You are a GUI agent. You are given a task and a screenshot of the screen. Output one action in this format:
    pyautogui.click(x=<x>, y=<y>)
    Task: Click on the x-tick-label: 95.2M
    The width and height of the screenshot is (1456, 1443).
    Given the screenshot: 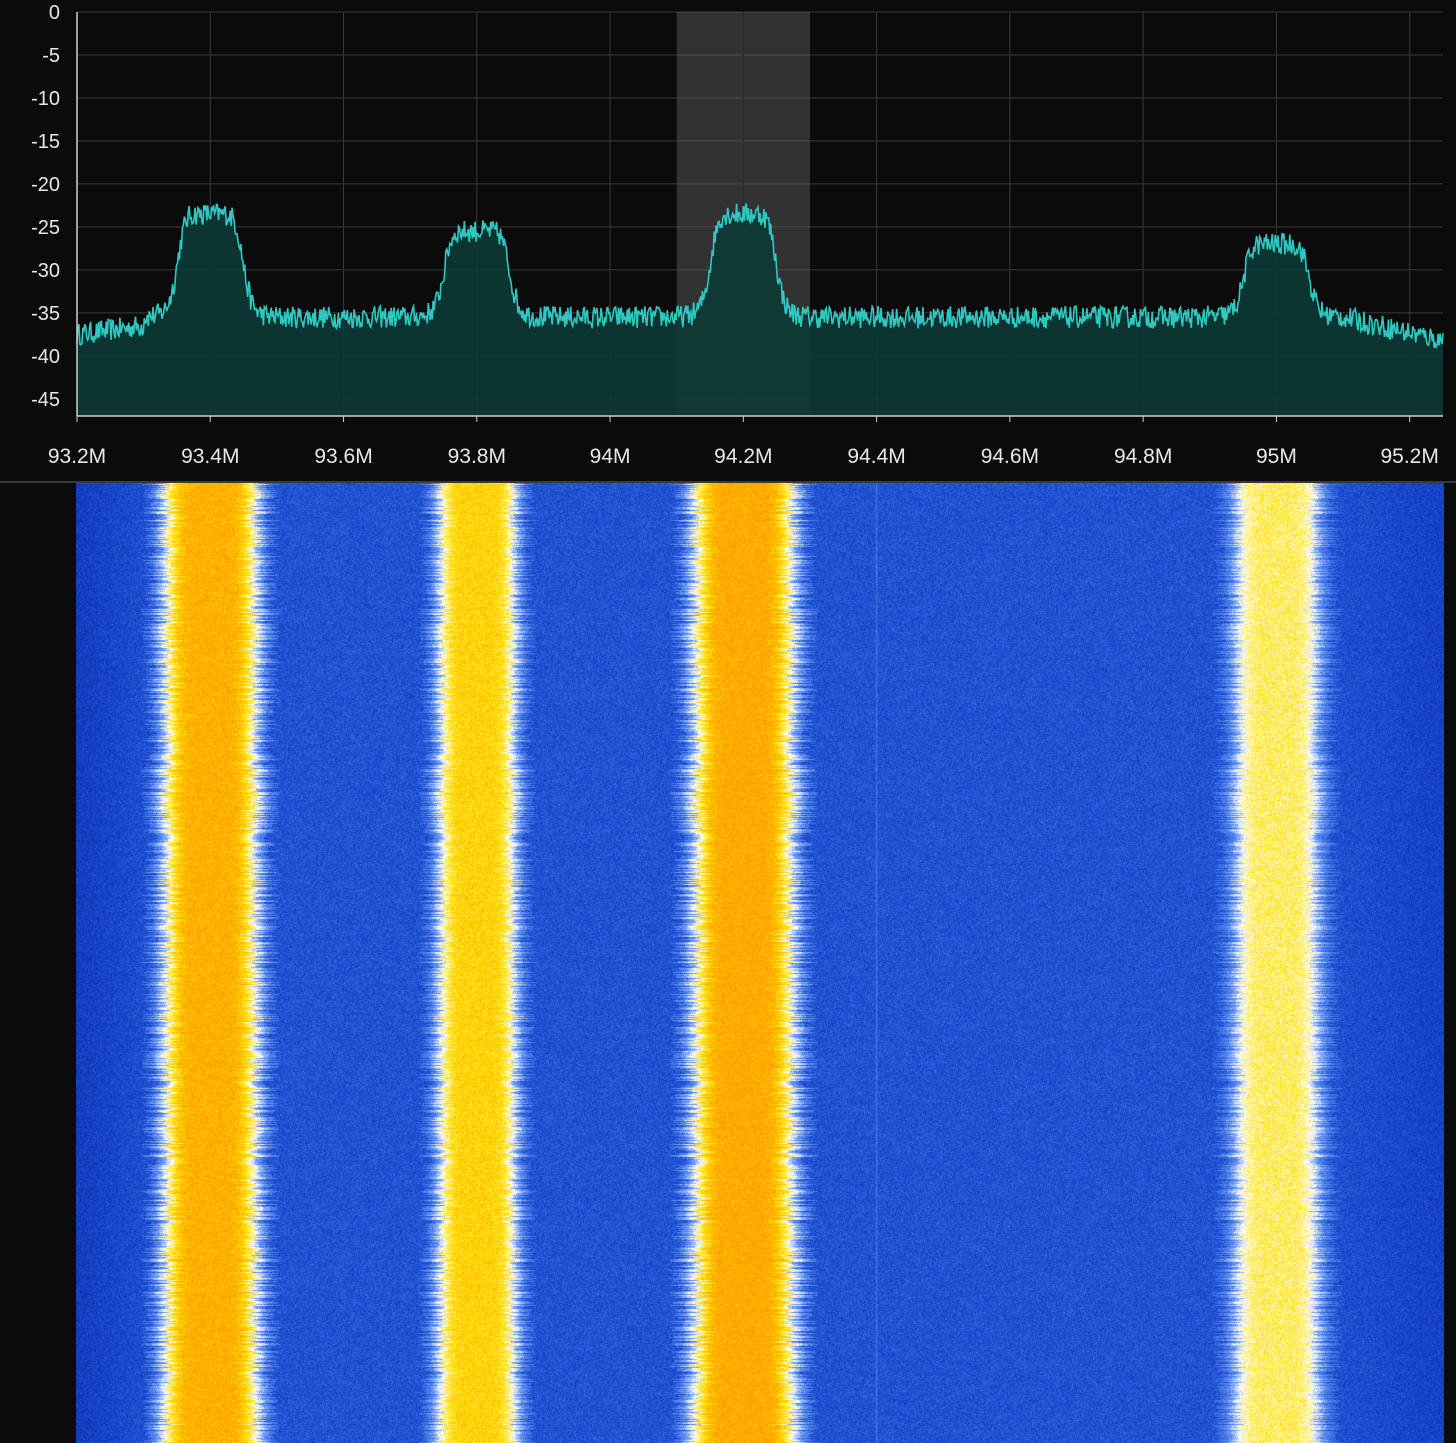 What is the action you would take?
    pyautogui.click(x=1409, y=456)
    